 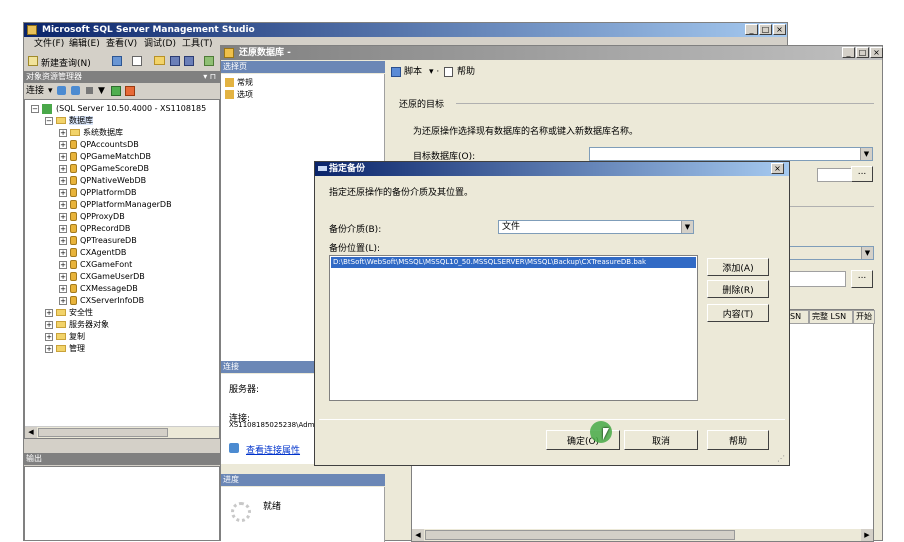 What do you see at coordinates (49, 44) in the screenshot?
I see `menu-file: 文件(F)` at bounding box center [49, 44].